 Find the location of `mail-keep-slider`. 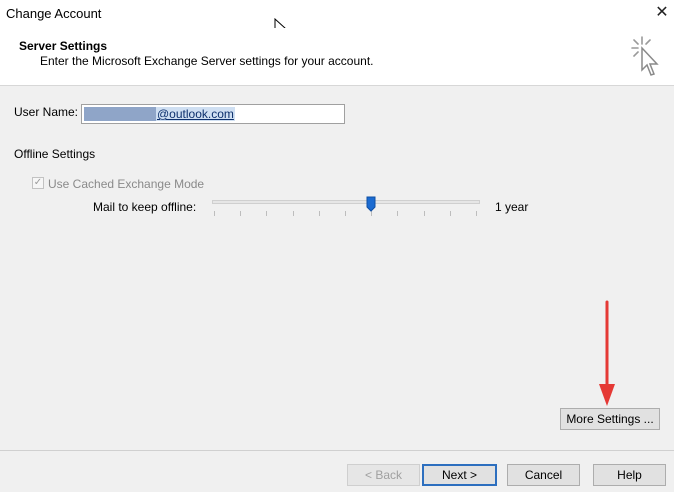

mail-keep-slider is located at coordinates (346, 202).